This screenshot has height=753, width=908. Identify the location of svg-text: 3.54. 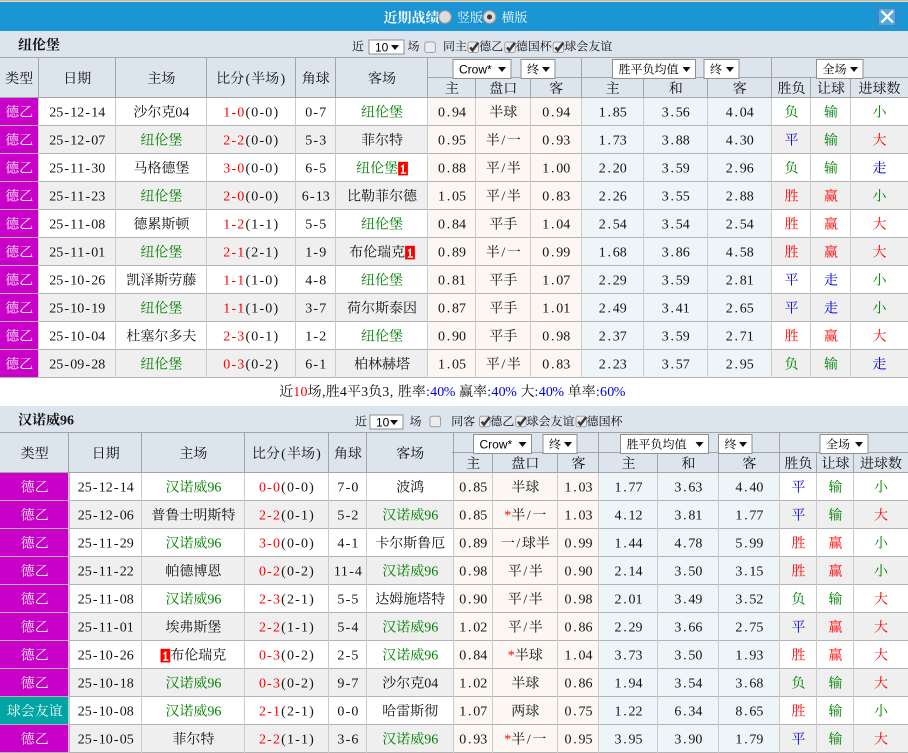
(676, 225).